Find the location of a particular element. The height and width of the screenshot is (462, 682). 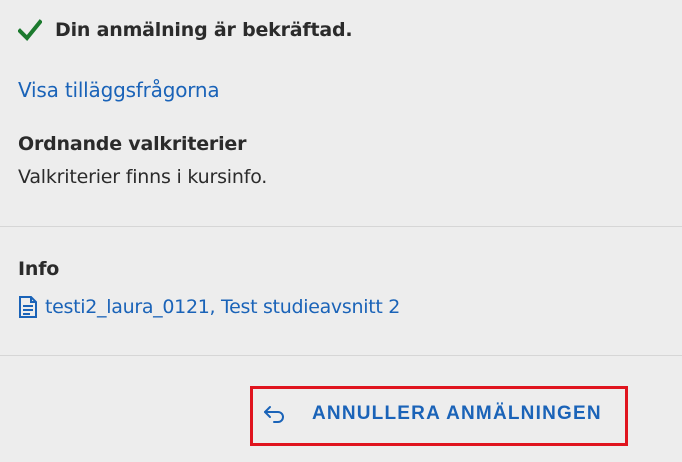

course-info-link: testi2_laura_0121, Test studieavsnitt 2 is located at coordinates (209, 307).